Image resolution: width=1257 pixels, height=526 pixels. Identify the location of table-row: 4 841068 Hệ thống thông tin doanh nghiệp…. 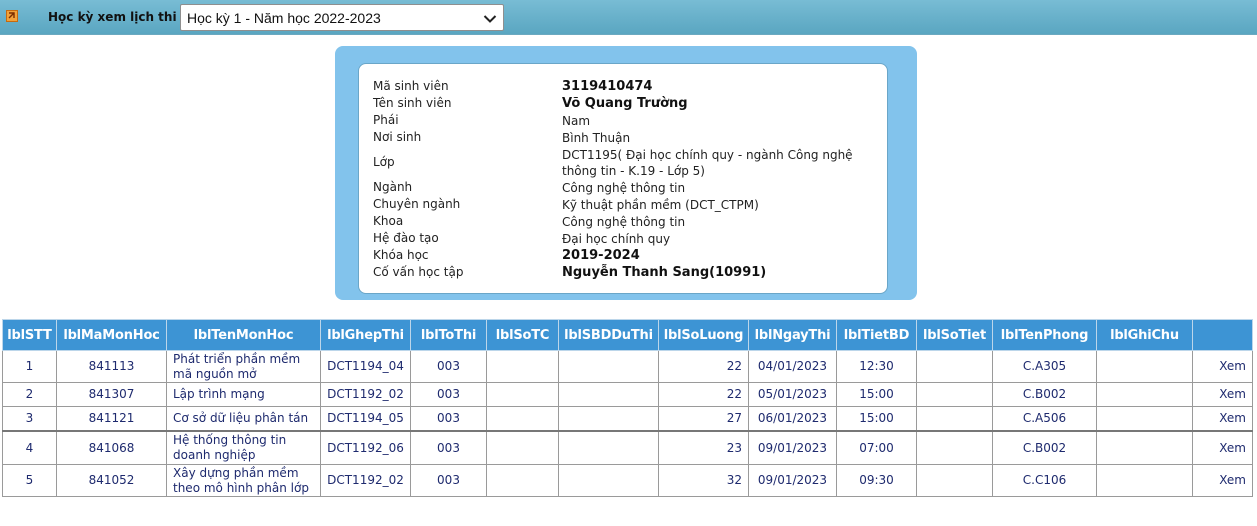
(627, 447).